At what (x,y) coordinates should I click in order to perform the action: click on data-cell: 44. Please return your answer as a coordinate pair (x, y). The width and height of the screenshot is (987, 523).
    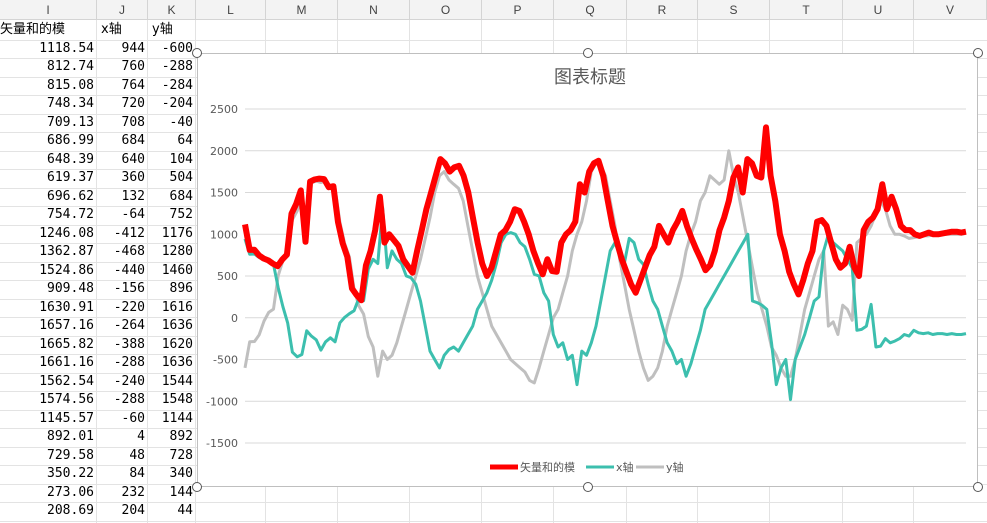
    Looking at the image, I should click on (172, 511).